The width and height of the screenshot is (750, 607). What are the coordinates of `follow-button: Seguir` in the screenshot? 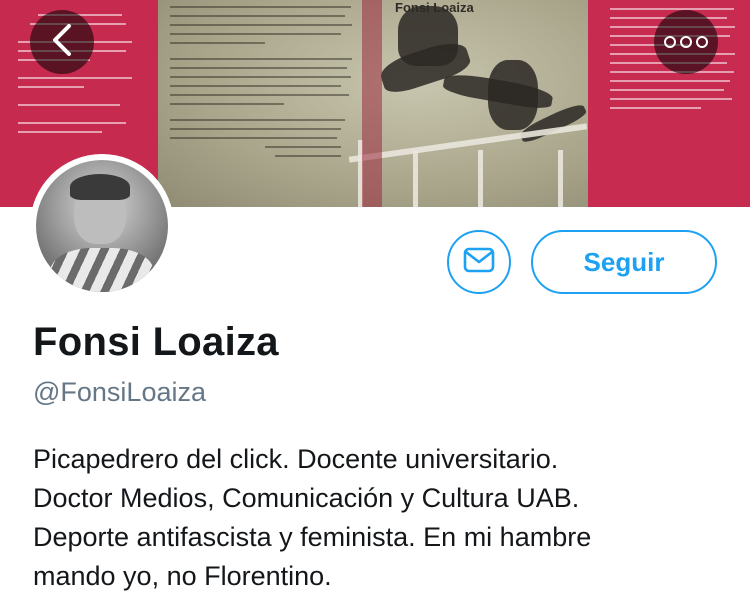 It's located at (624, 262).